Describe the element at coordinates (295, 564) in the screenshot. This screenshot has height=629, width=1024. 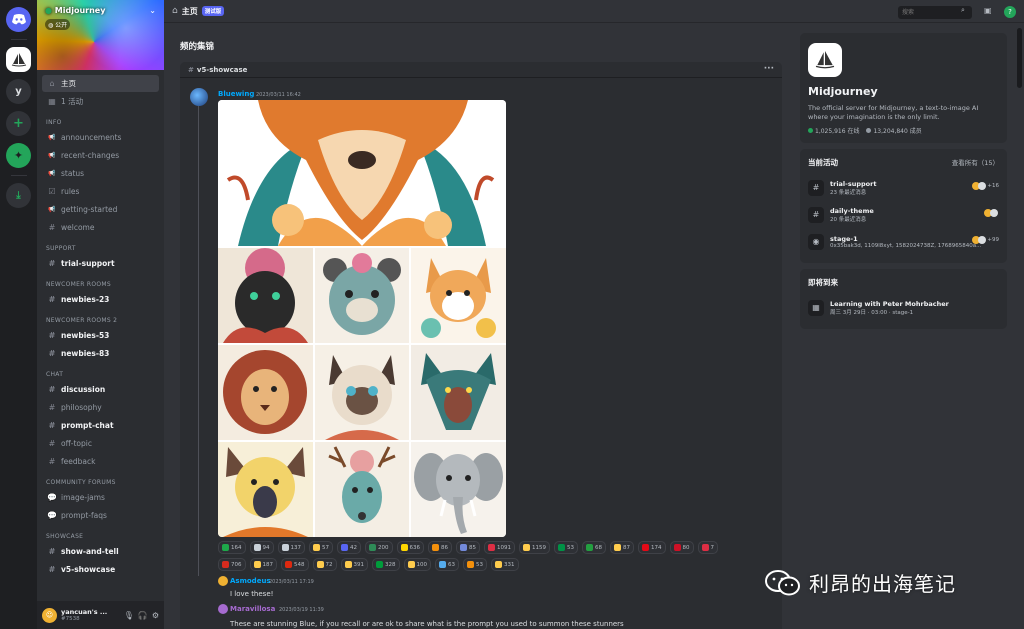
I see `reaction-chip: 548` at that location.